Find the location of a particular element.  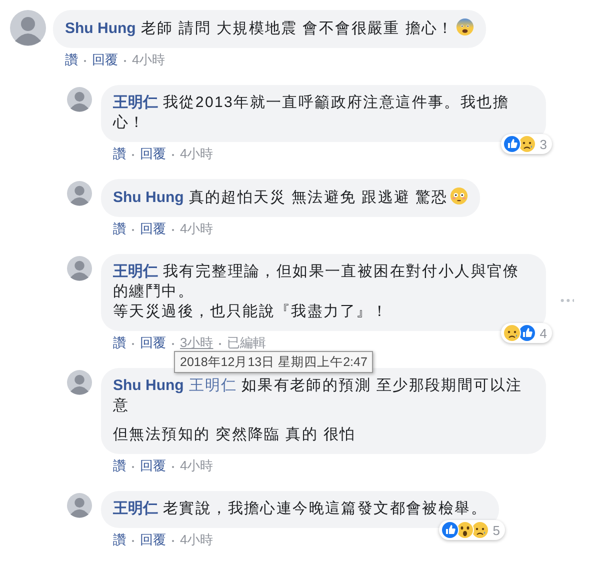

timestamp-tooltip: 2018年12月13日 星期四上午2:47 is located at coordinates (274, 362).